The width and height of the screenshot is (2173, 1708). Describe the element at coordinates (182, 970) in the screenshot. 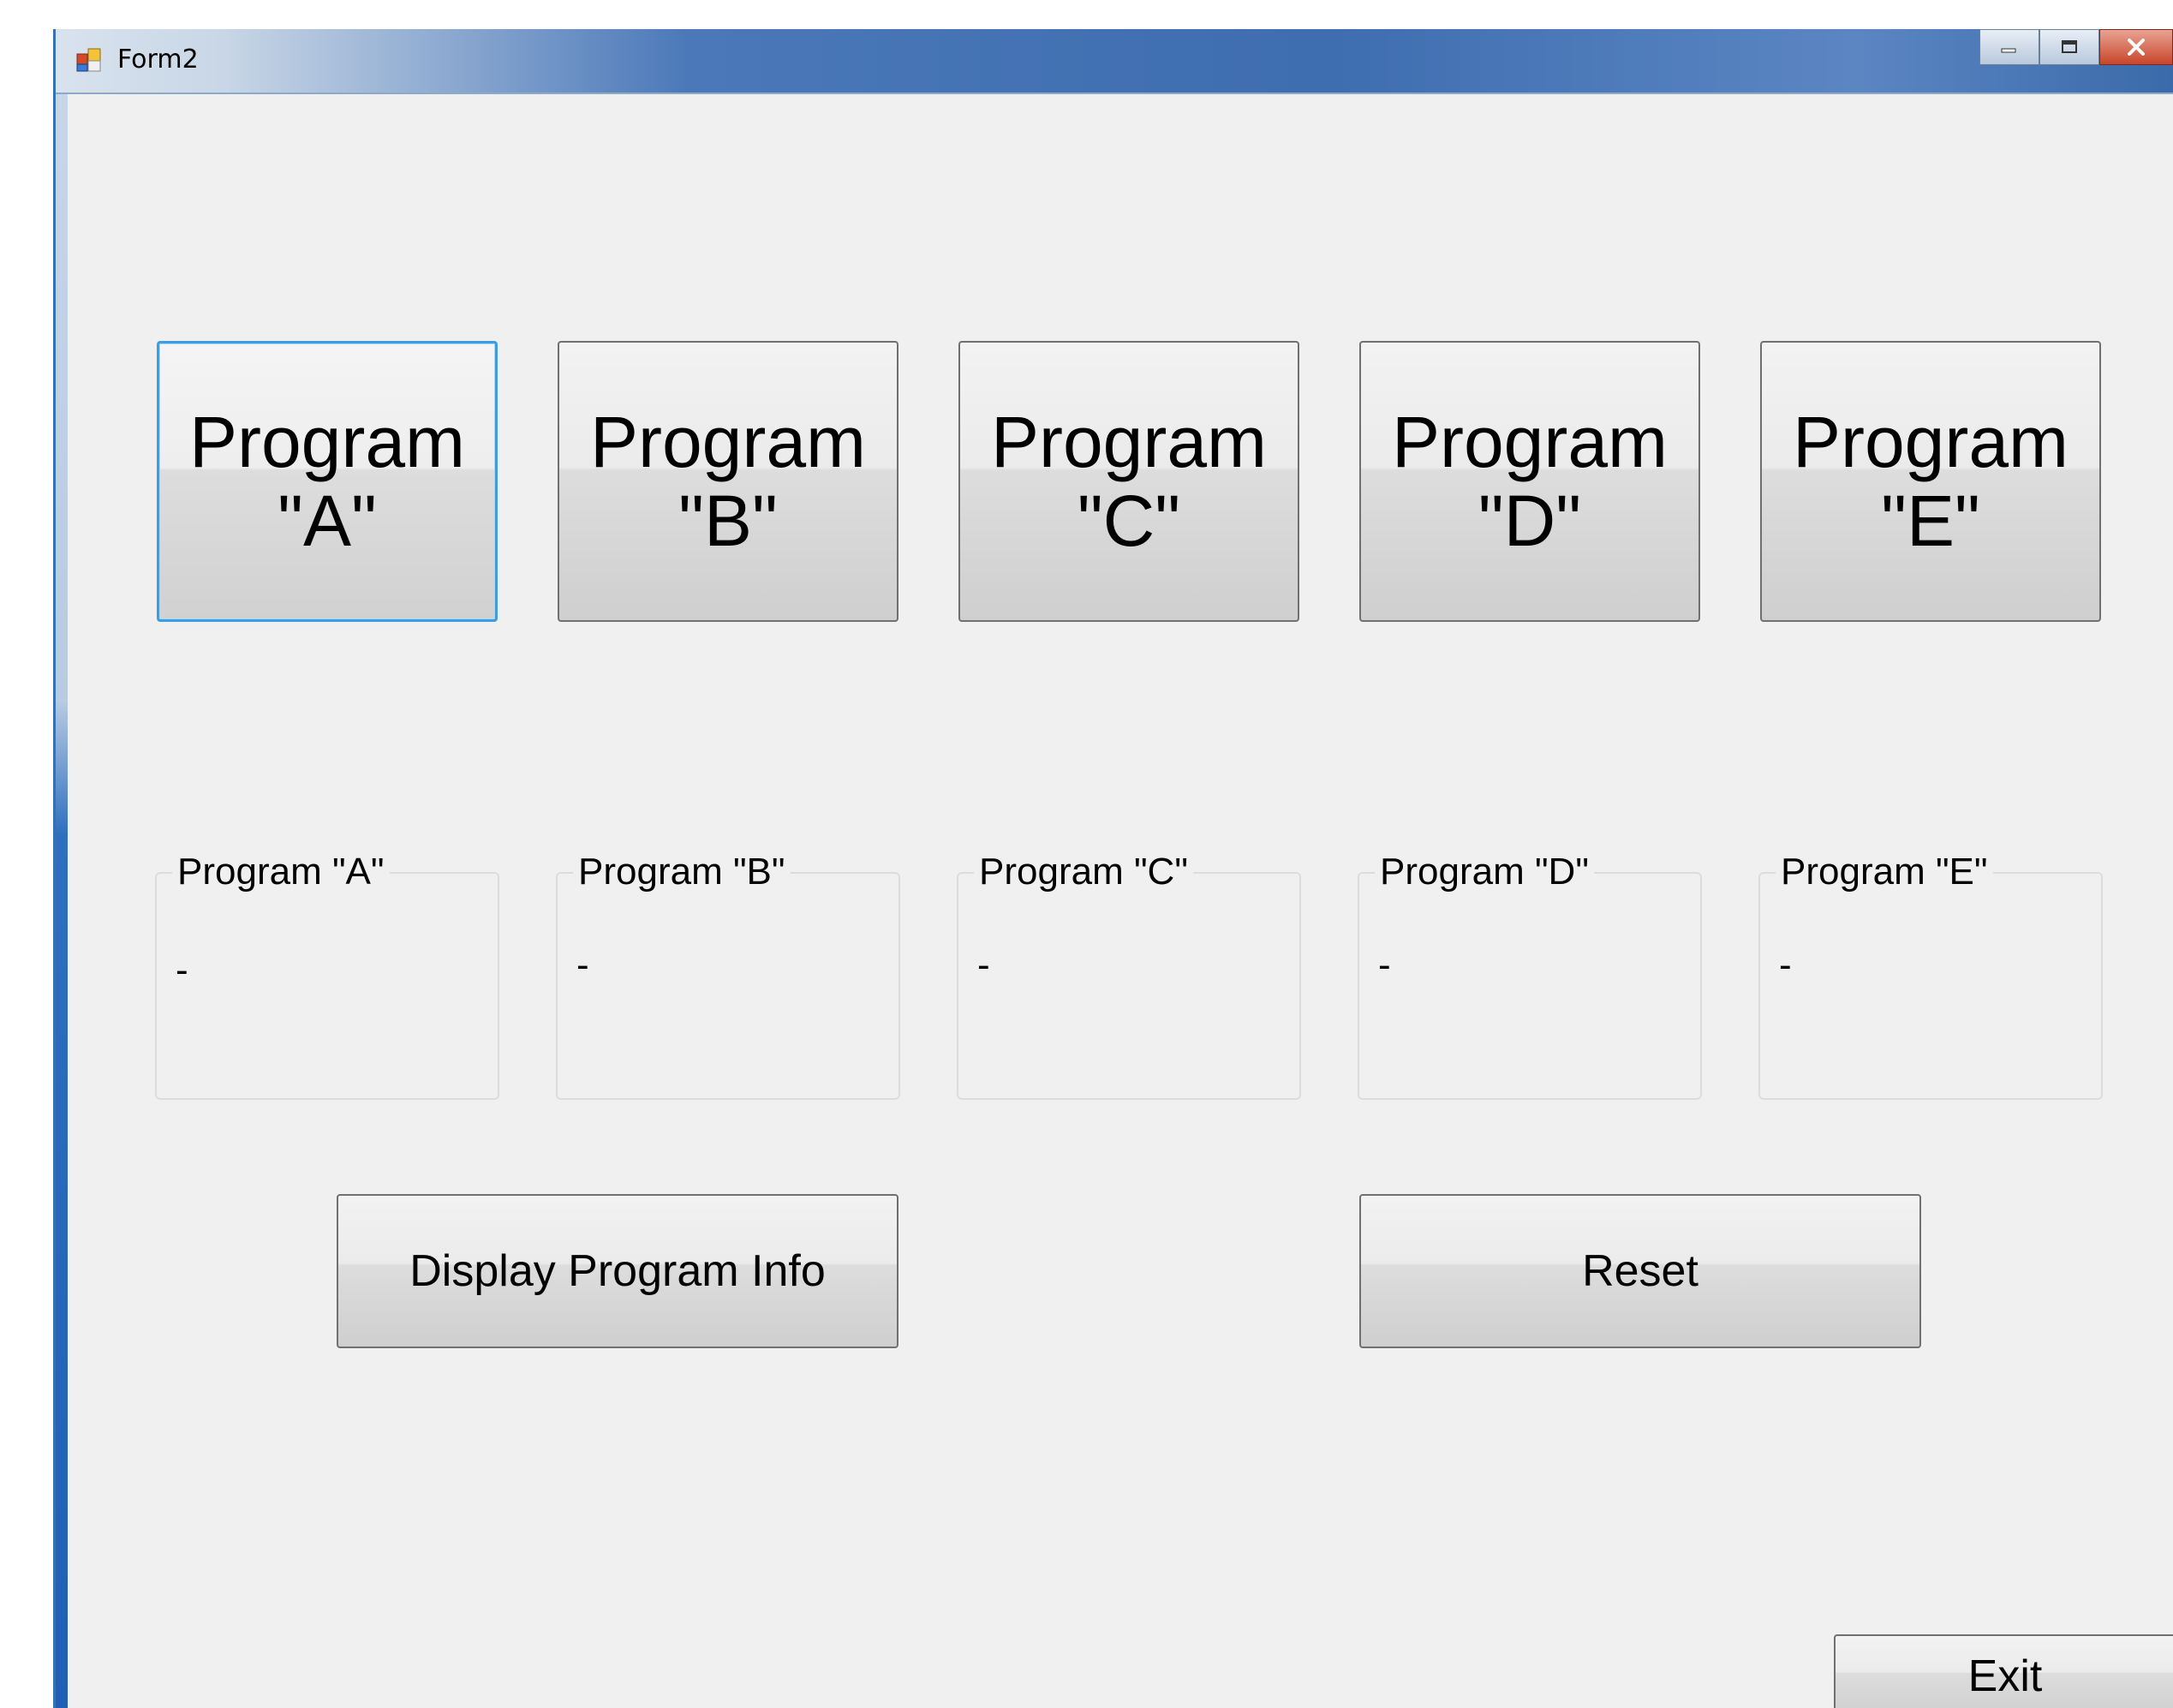

I see `program-a-info-value: -` at that location.